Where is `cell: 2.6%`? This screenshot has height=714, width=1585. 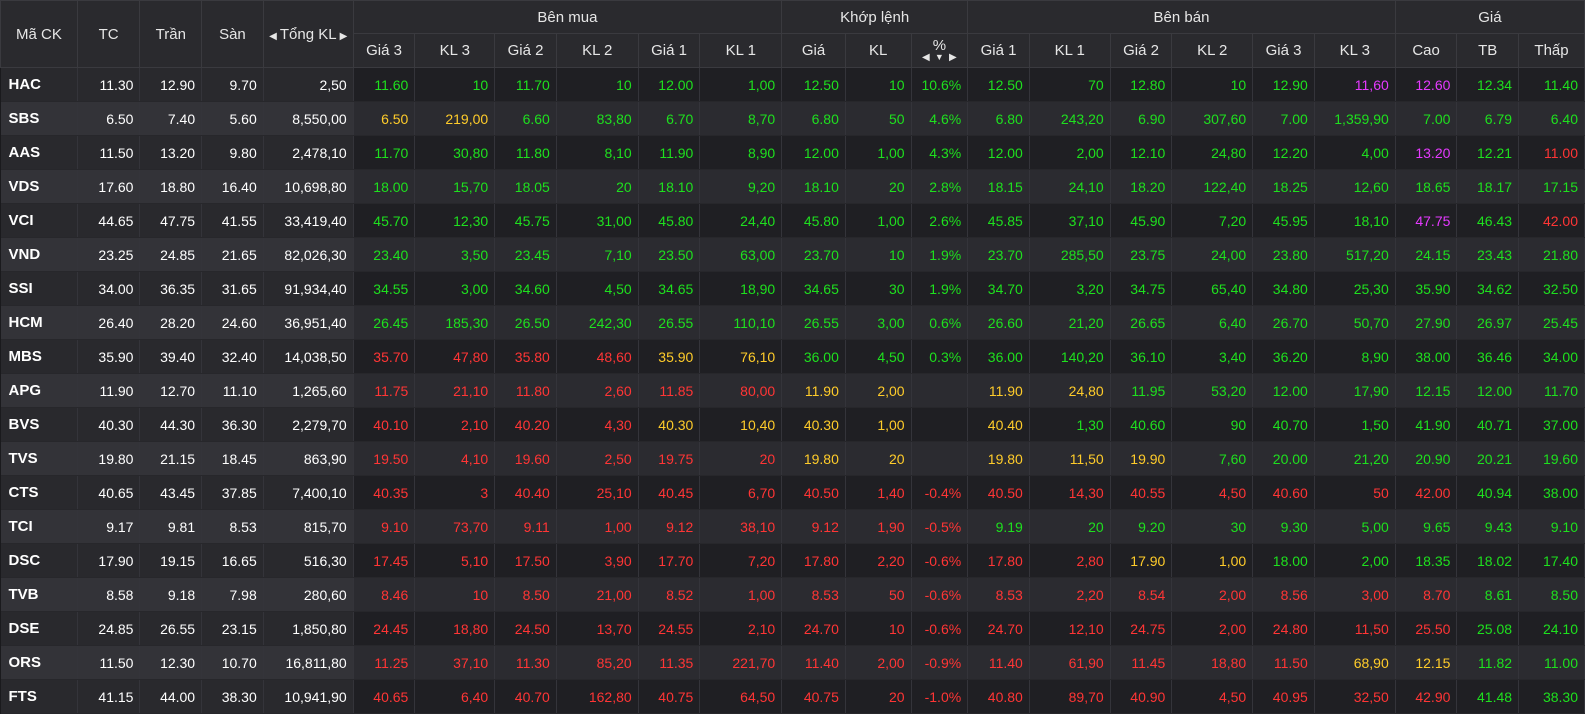
cell: 2.6% is located at coordinates (940, 220).